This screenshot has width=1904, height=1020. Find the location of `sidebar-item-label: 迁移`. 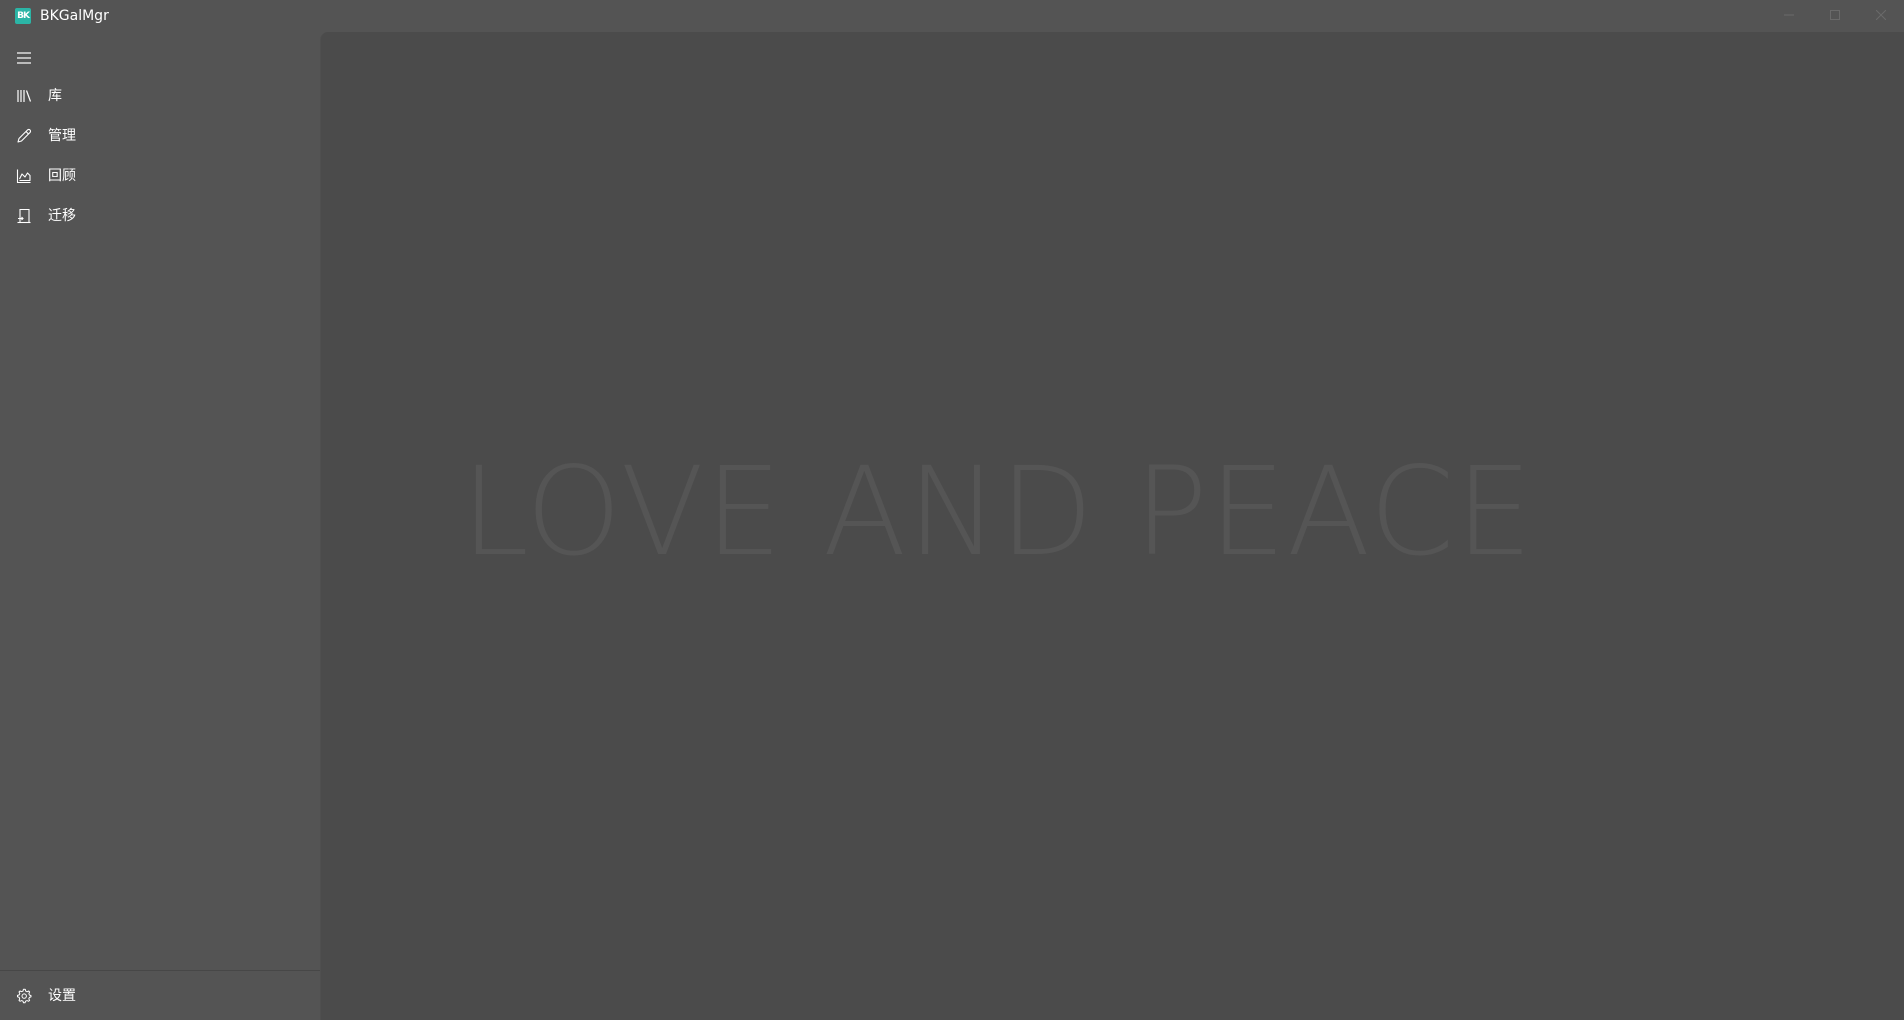

sidebar-item-label: 迁移 is located at coordinates (62, 216).